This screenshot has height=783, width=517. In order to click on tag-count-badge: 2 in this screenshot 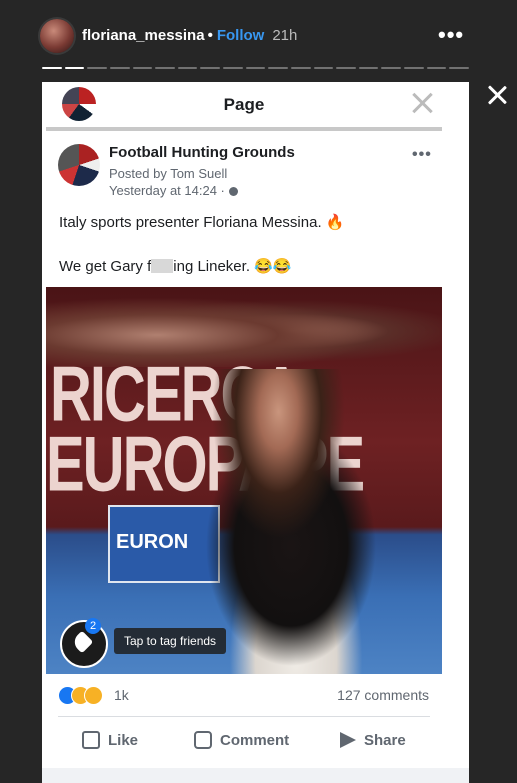, I will do `click(93, 626)`.